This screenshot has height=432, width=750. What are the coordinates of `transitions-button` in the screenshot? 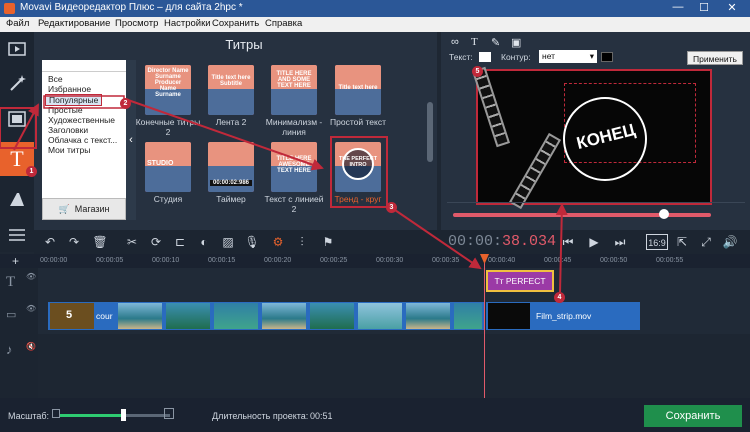 It's located at (17, 199).